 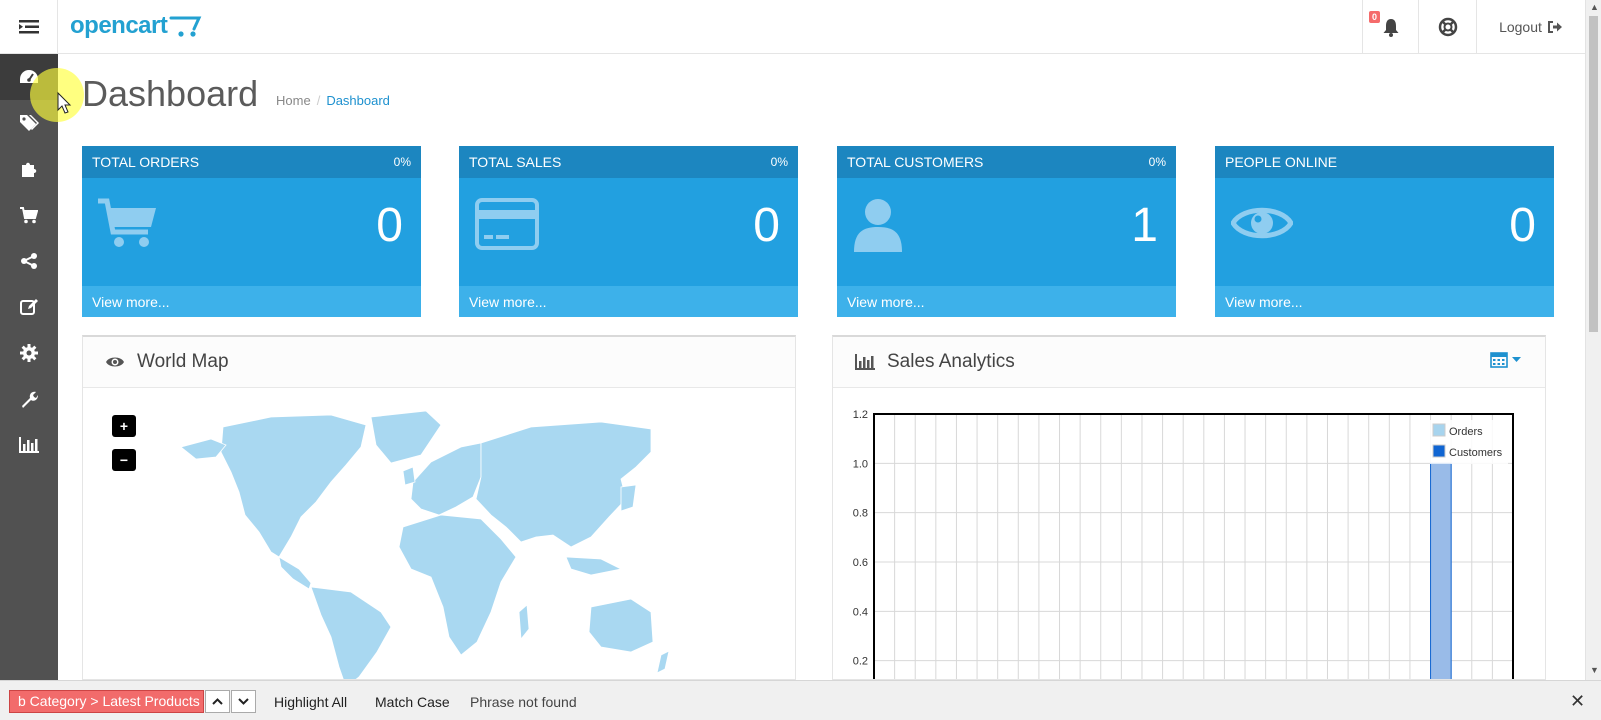 I want to click on tile-title: TOTAL CUSTOMERS, so click(x=915, y=162).